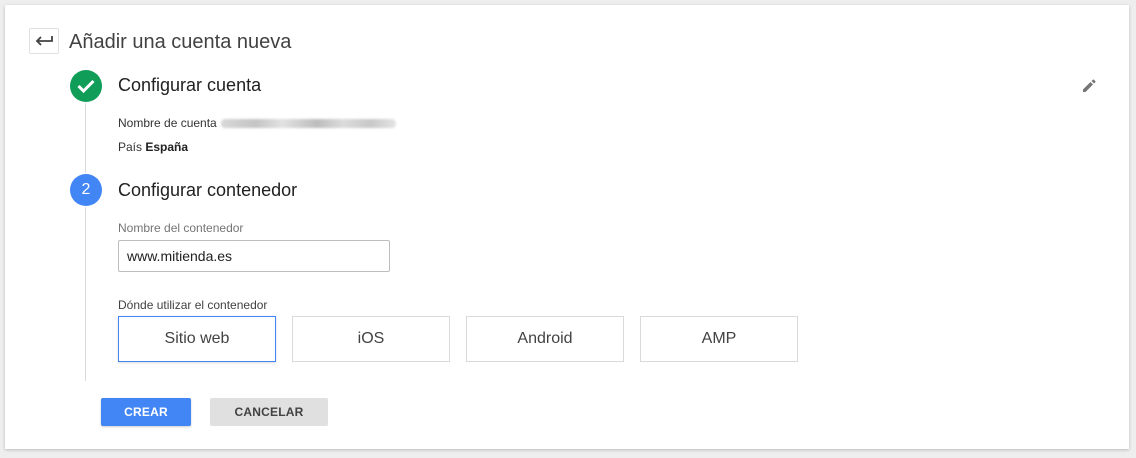 This screenshot has height=458, width=1136. I want to click on country-row: País España, so click(153, 147).